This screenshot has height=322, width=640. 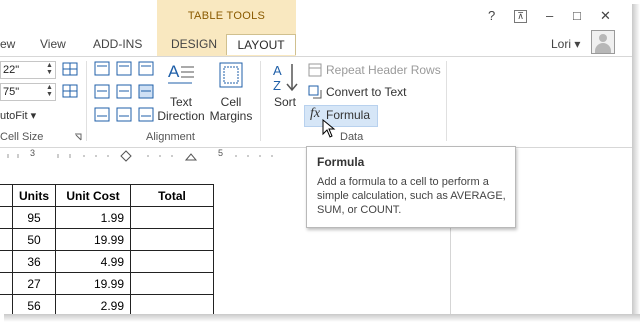 I want to click on user-name-label: Lori, so click(x=561, y=44).